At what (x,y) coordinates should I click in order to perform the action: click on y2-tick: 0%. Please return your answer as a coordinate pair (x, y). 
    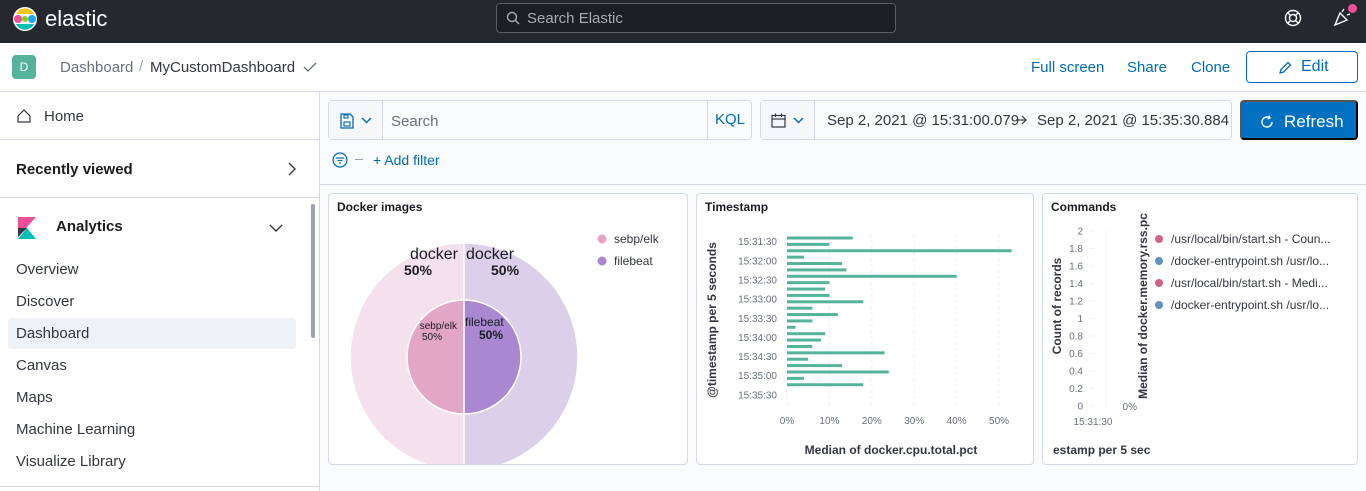
    Looking at the image, I should click on (1130, 407).